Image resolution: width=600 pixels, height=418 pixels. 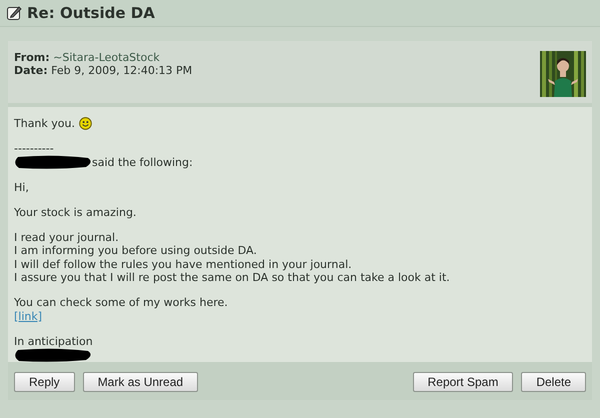 What do you see at coordinates (121, 70) in the screenshot?
I see `message-date: Feb 9, 2009, 12:40:13 PM` at bounding box center [121, 70].